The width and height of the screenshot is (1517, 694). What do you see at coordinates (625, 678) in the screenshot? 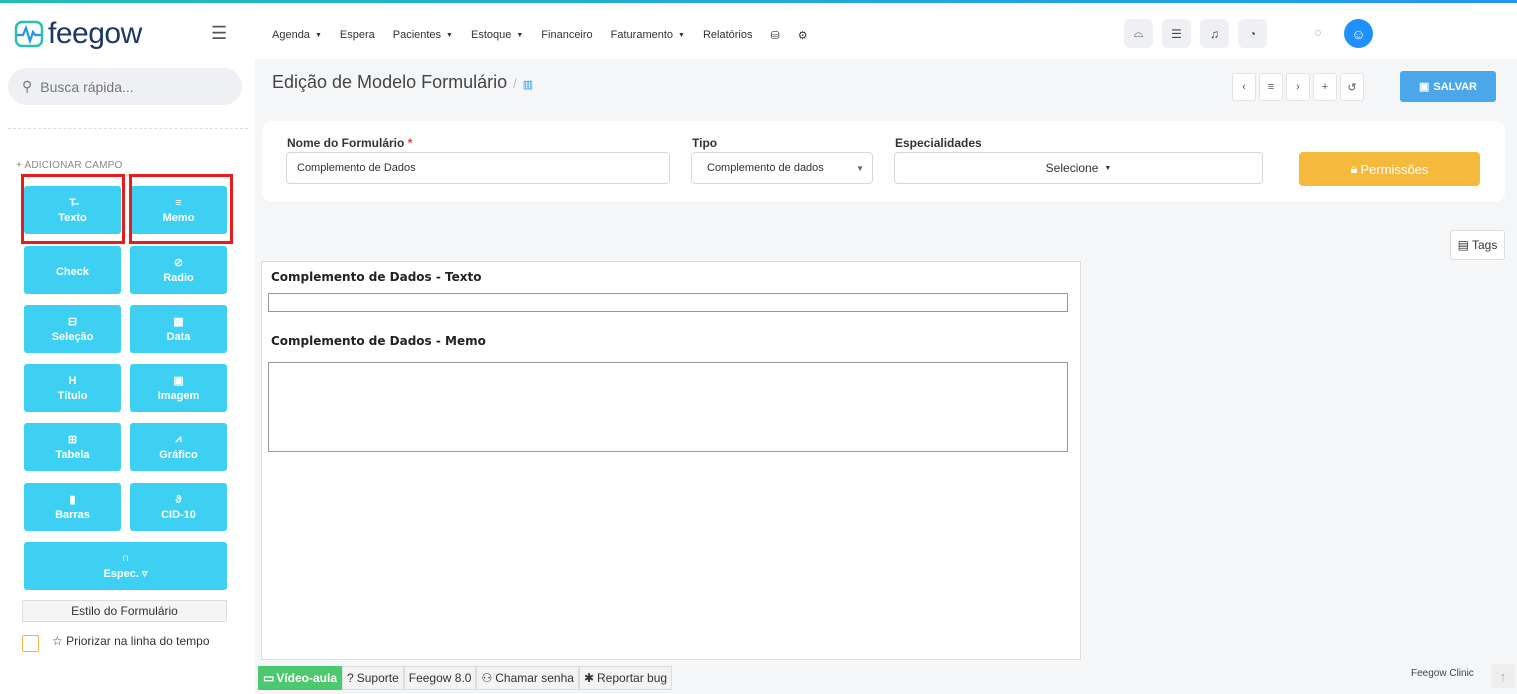
I see `report-bug-button: ✱ Reportar bug` at bounding box center [625, 678].